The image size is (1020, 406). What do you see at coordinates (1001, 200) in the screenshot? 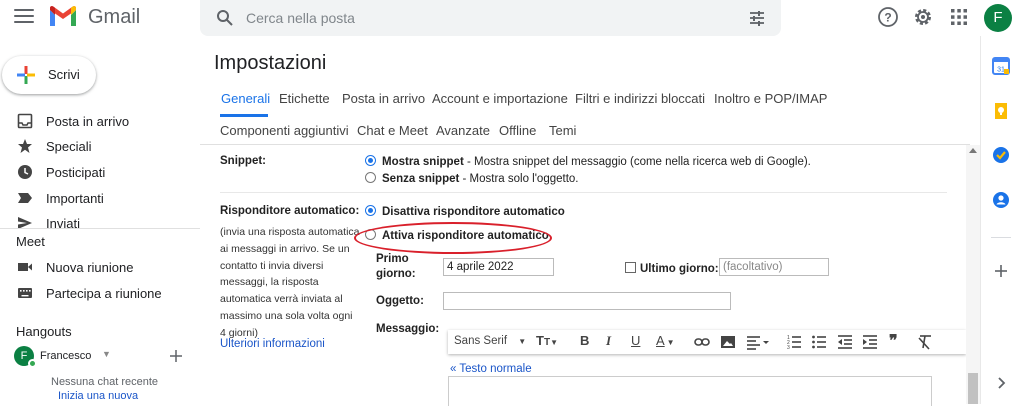
I see `contacts-icon` at bounding box center [1001, 200].